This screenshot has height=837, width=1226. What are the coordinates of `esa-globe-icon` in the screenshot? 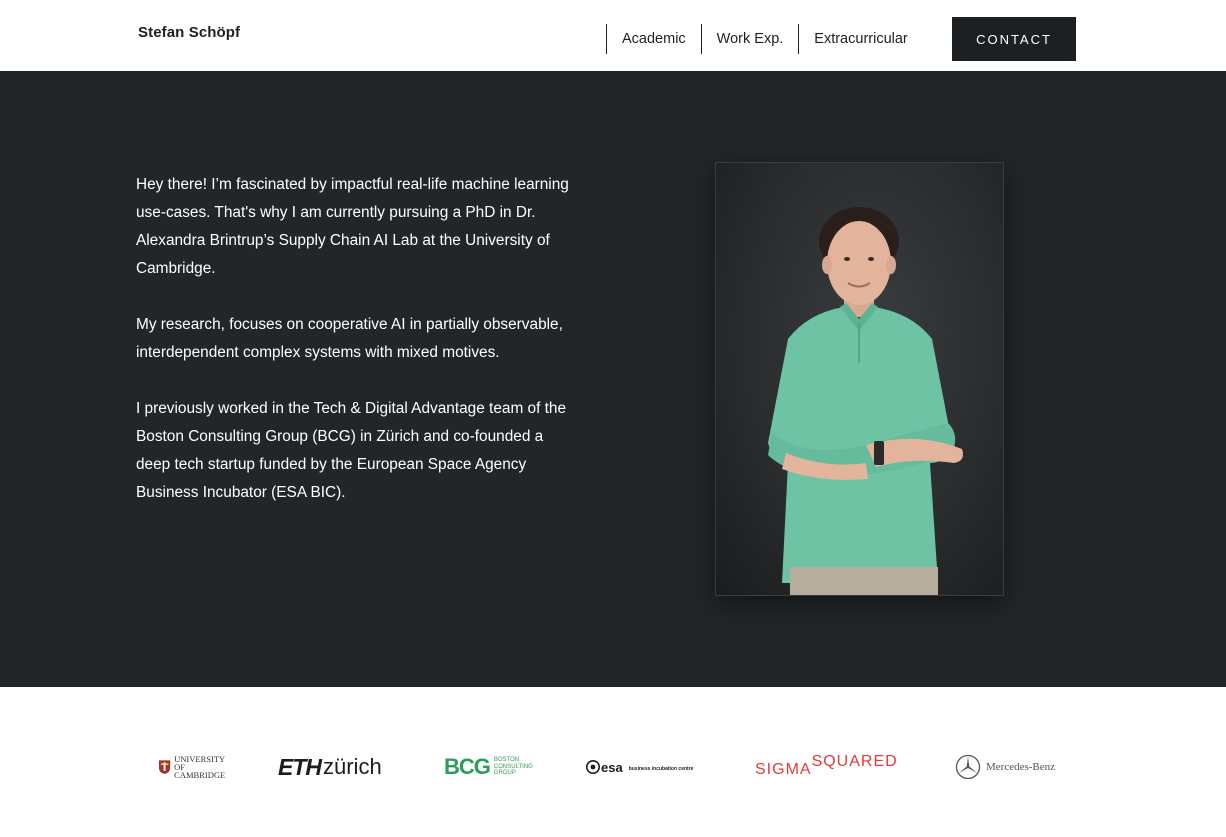 It's located at (593, 767).